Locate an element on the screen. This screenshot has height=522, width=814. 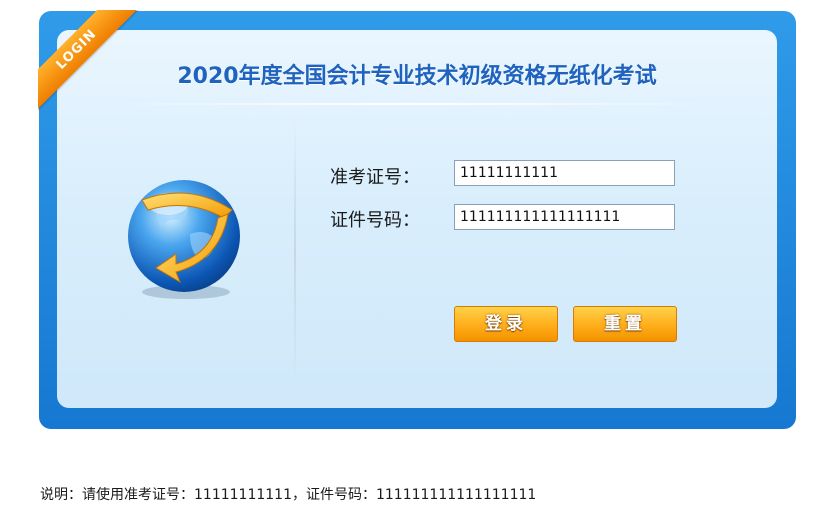
login-button: 登录 is located at coordinates (506, 324).